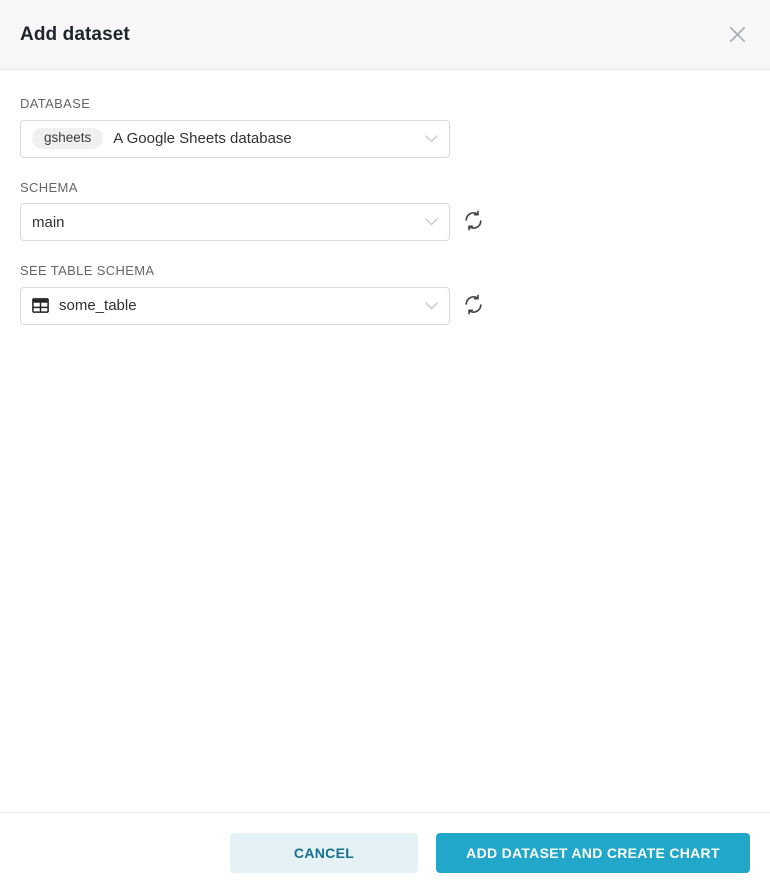 The width and height of the screenshot is (770, 893). I want to click on close-icon, so click(737, 34).